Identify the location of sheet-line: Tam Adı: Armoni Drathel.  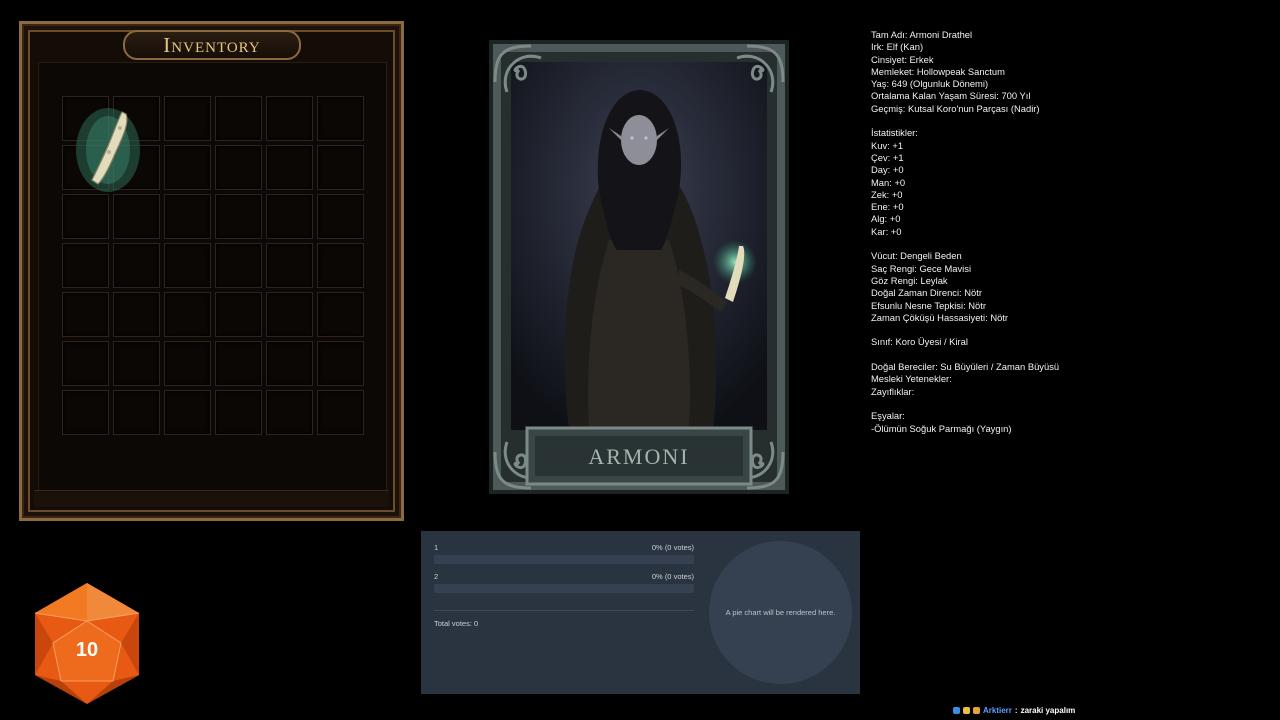
(922, 34).